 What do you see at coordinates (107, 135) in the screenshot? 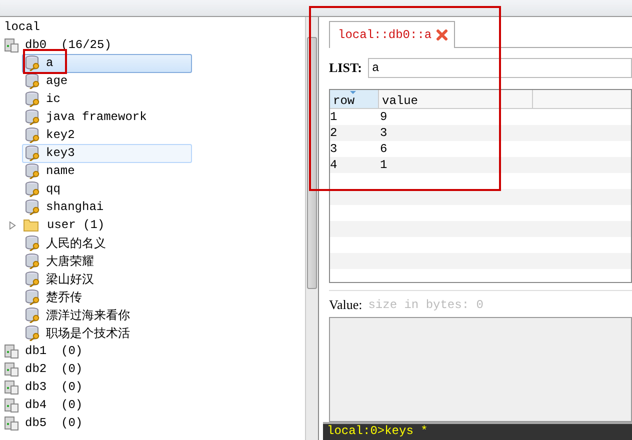
I see `key-item: key2` at bounding box center [107, 135].